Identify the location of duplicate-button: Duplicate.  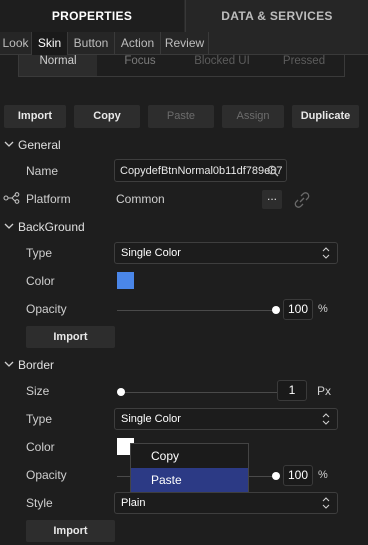
(325, 116).